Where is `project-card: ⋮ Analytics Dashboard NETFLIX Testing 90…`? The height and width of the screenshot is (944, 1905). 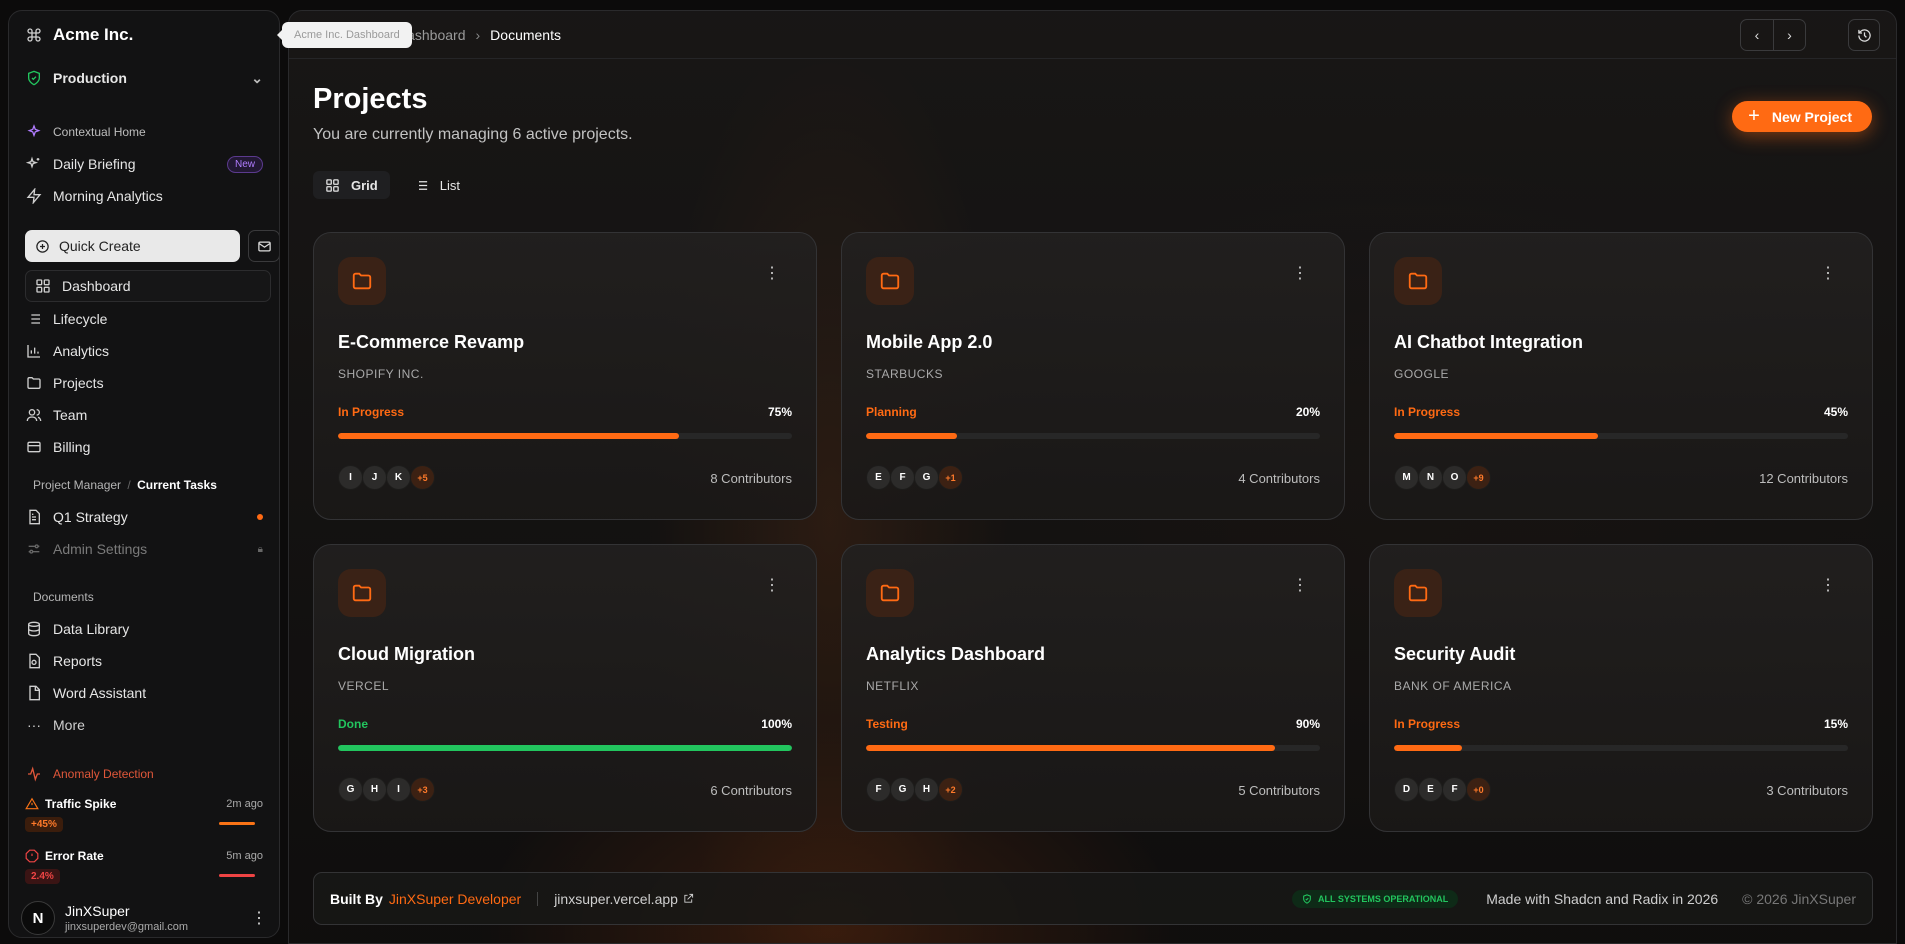 project-card: ⋮ Analytics Dashboard NETFLIX Testing 90… is located at coordinates (1093, 688).